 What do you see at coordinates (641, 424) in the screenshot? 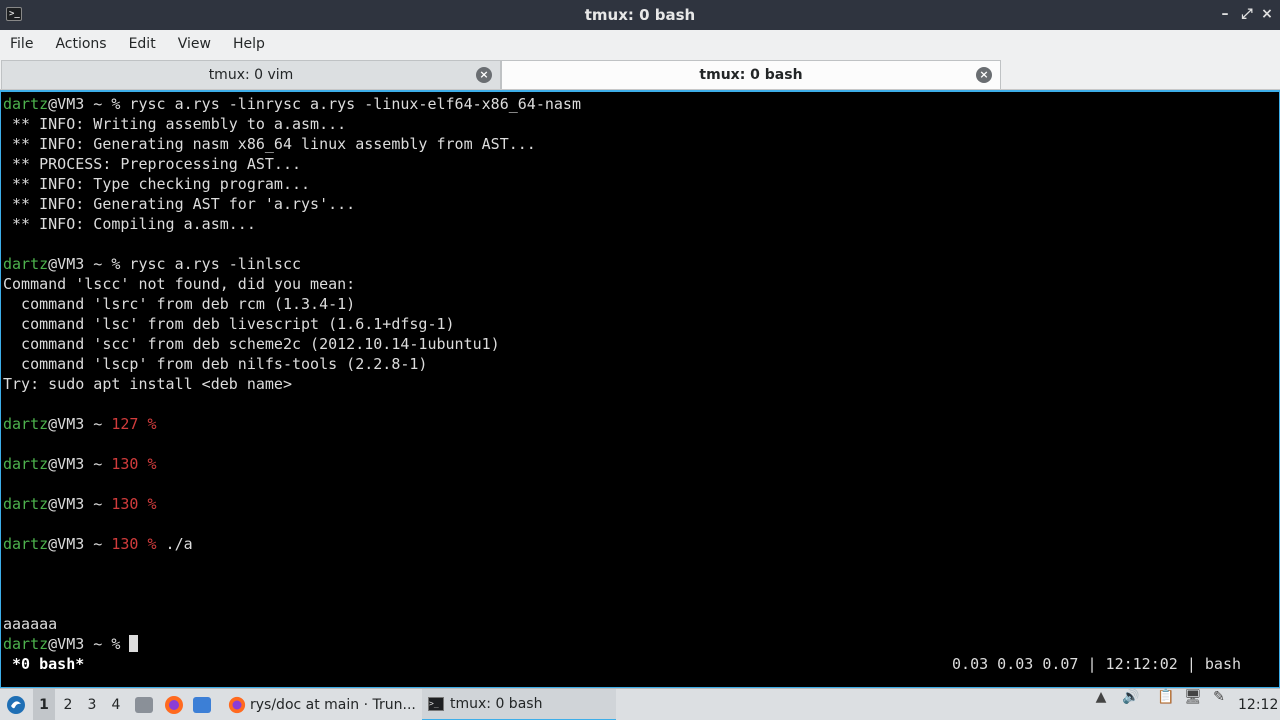
I see `terminal-prompt-line: dartz@VM3 ~ 127 %` at bounding box center [641, 424].